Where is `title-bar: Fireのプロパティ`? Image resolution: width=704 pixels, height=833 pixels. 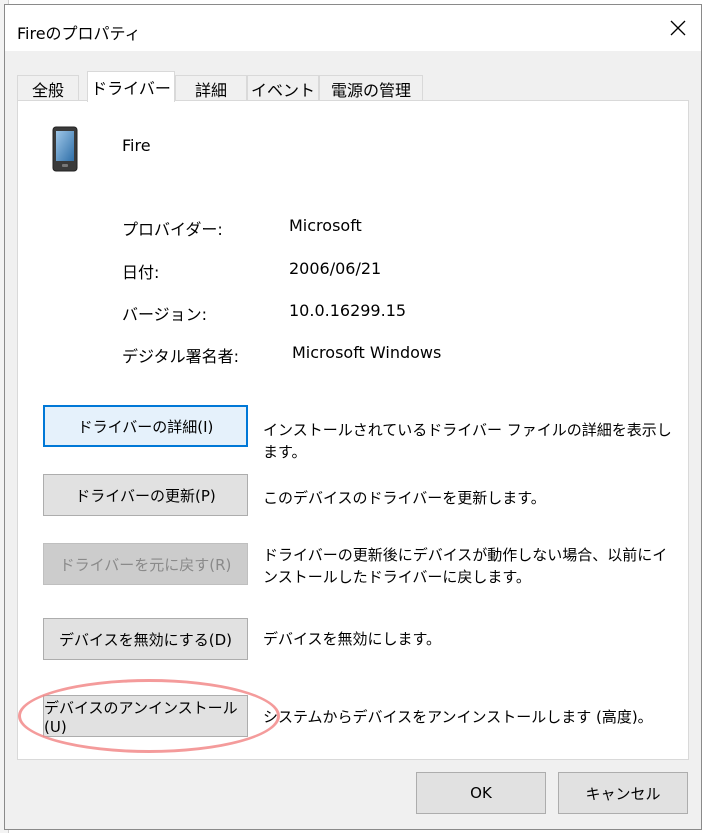 title-bar: Fireのプロパティ is located at coordinates (353, 28).